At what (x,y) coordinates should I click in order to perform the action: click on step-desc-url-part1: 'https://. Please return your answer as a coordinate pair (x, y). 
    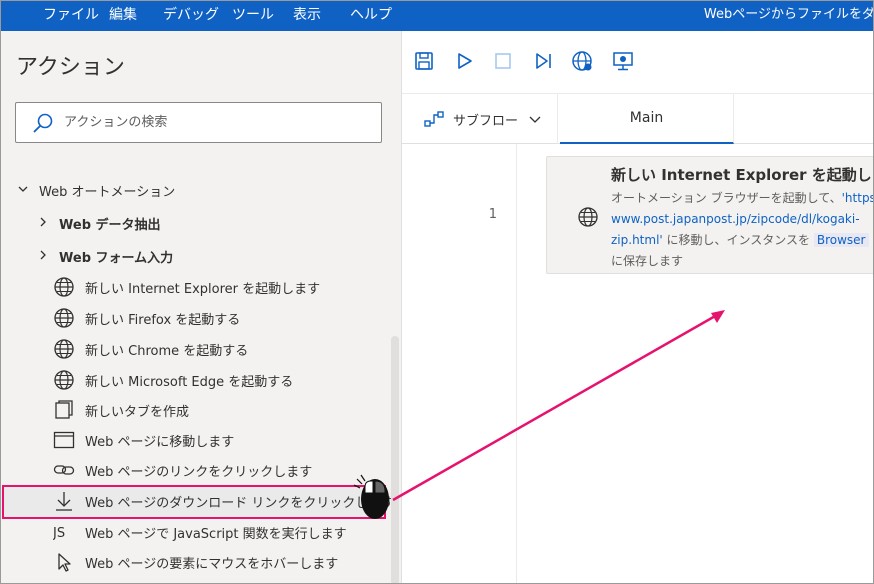
    Looking at the image, I should click on (857, 198).